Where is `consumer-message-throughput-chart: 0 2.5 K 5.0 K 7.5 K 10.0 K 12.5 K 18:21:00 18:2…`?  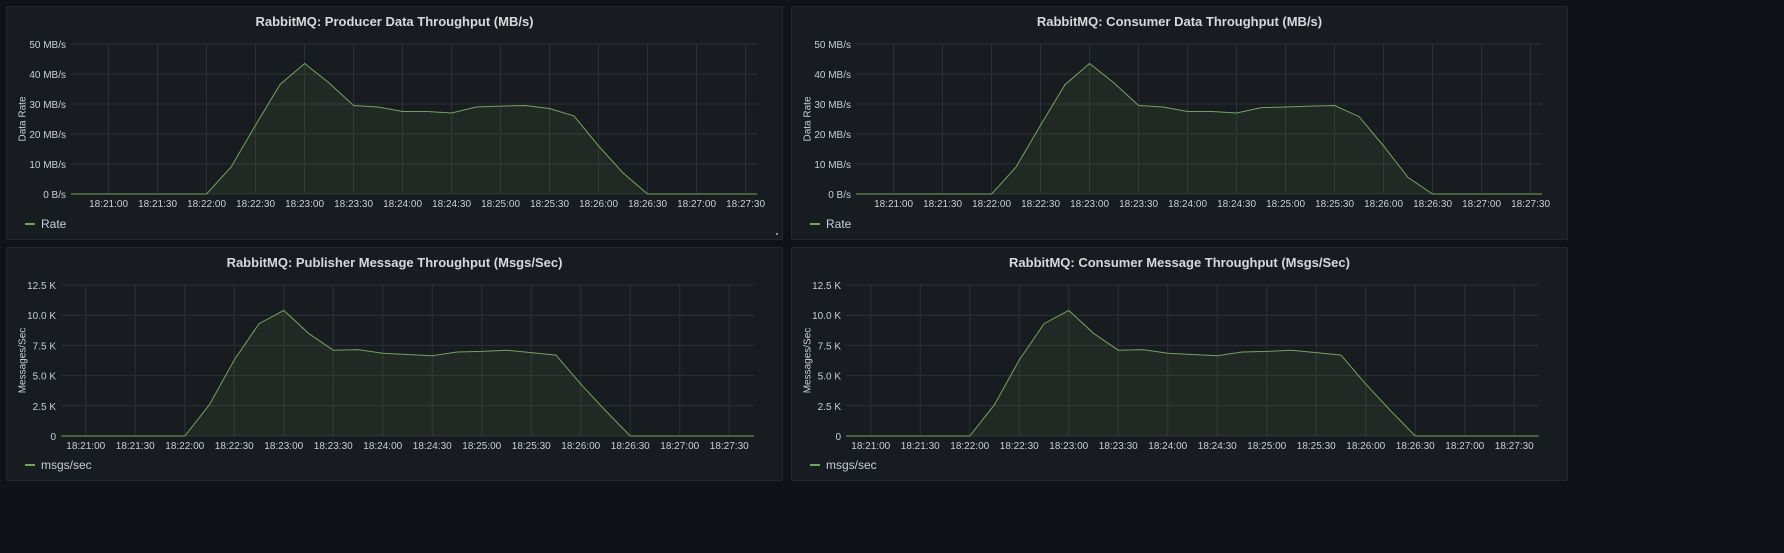
consumer-message-throughput-chart: 0 2.5 K 5.0 K 7.5 K 10.0 K 12.5 K 18:21:00 18:2… is located at coordinates (1171, 366).